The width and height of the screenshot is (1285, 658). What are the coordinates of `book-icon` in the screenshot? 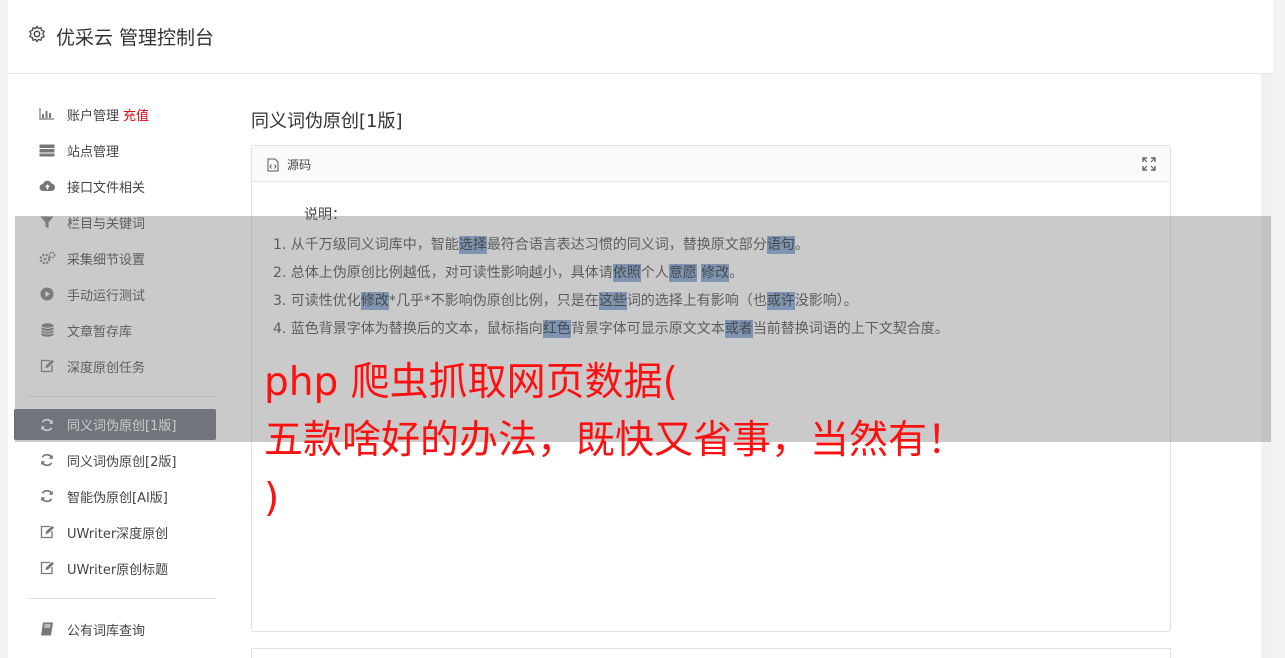 It's located at (47, 629).